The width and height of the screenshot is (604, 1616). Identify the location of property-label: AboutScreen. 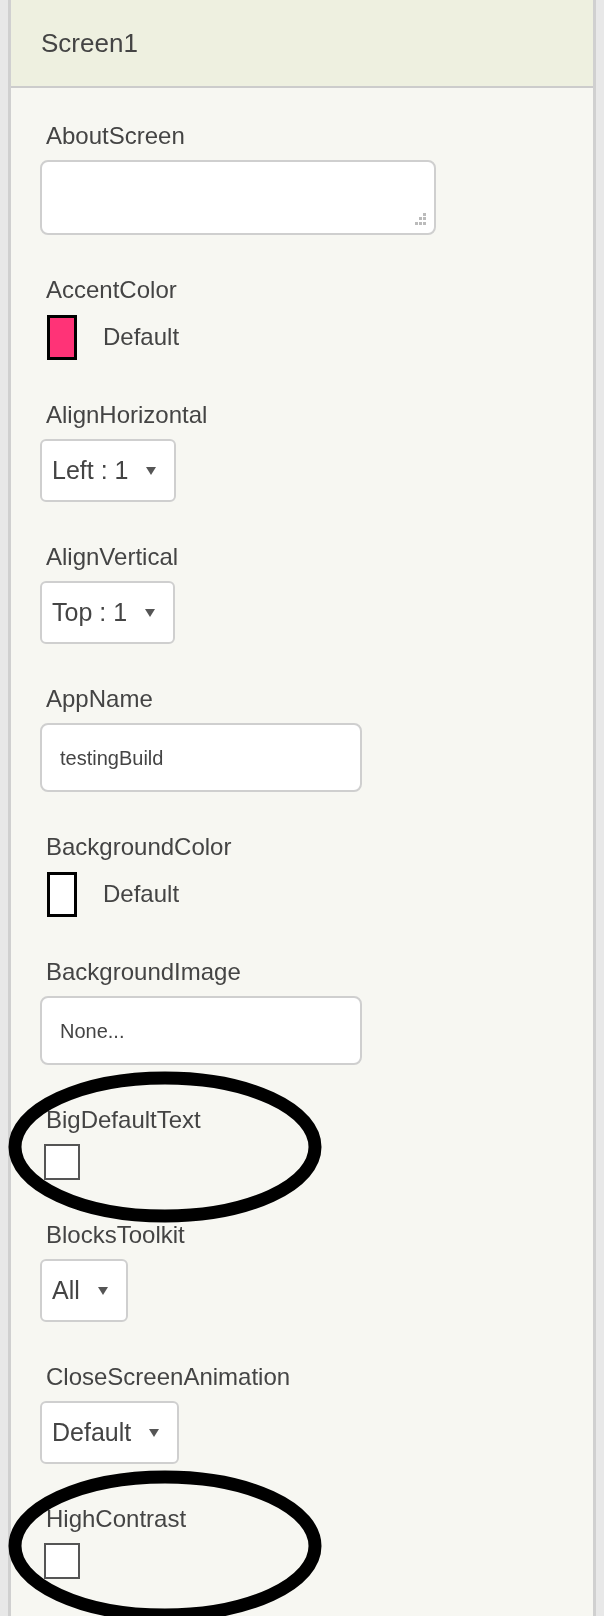
(115, 136).